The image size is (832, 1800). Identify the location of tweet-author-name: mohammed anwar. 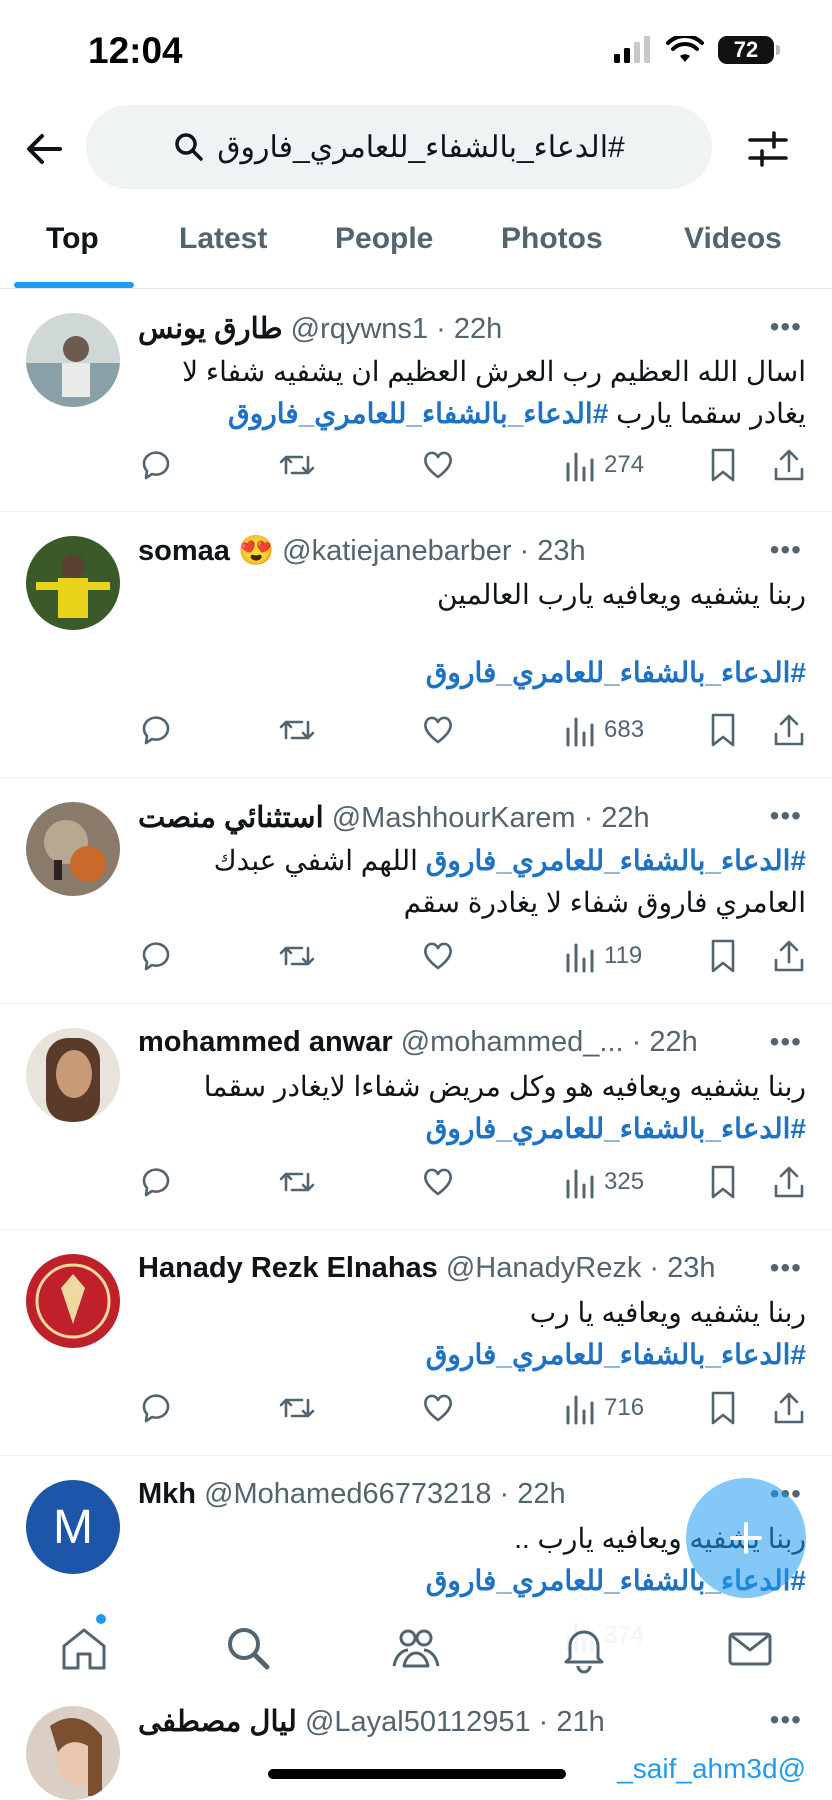
(265, 1042).